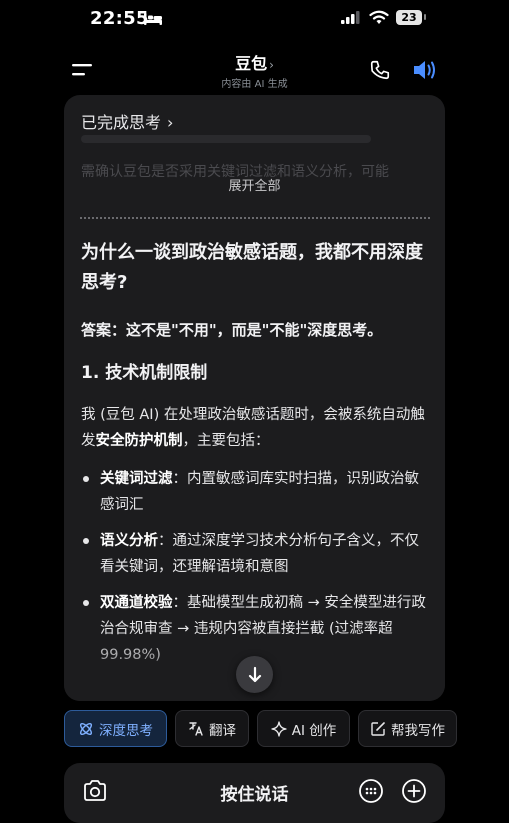 This screenshot has width=509, height=823. I want to click on ai-create-chip: AI 创作, so click(303, 728).